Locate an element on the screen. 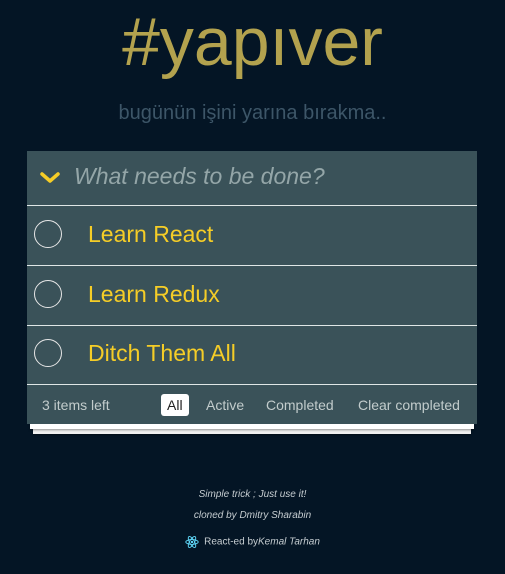 The height and width of the screenshot is (574, 505). info-react-credit: React-ed byKemal Tarhan is located at coordinates (252, 542).